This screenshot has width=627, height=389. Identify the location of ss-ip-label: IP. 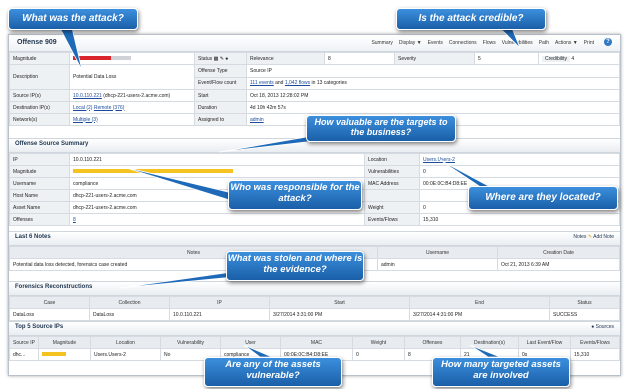
(39, 159).